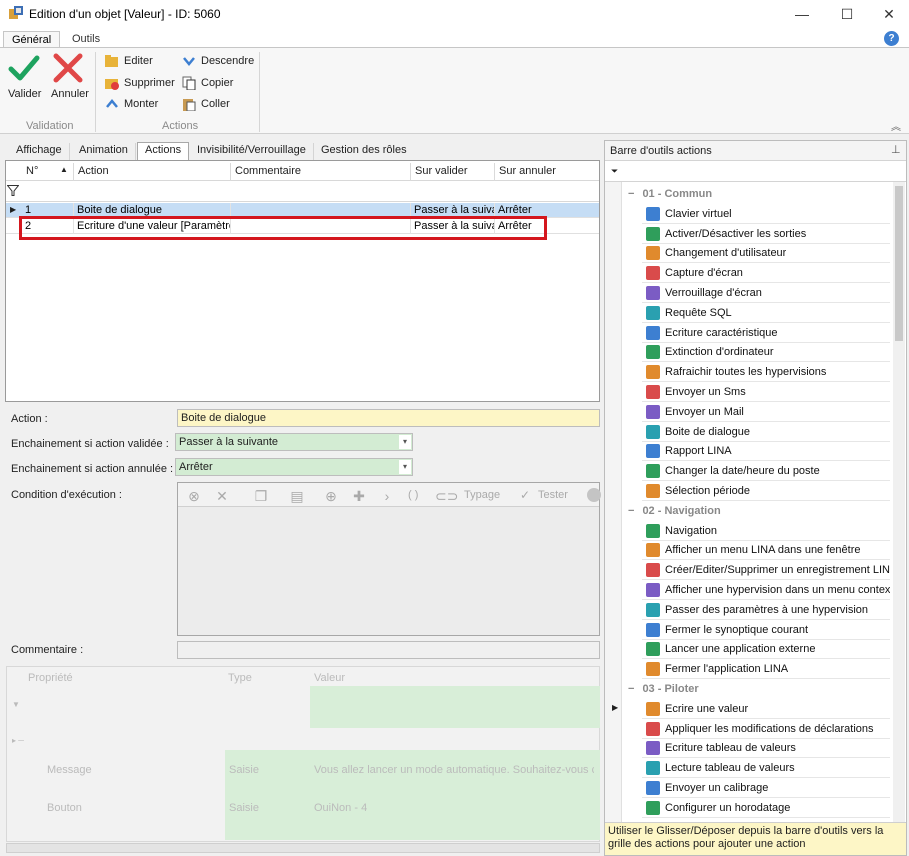 This screenshot has height=856, width=909. What do you see at coordinates (766, 808) in the screenshot?
I see `toolbox-item: Configurer un horodatage` at bounding box center [766, 808].